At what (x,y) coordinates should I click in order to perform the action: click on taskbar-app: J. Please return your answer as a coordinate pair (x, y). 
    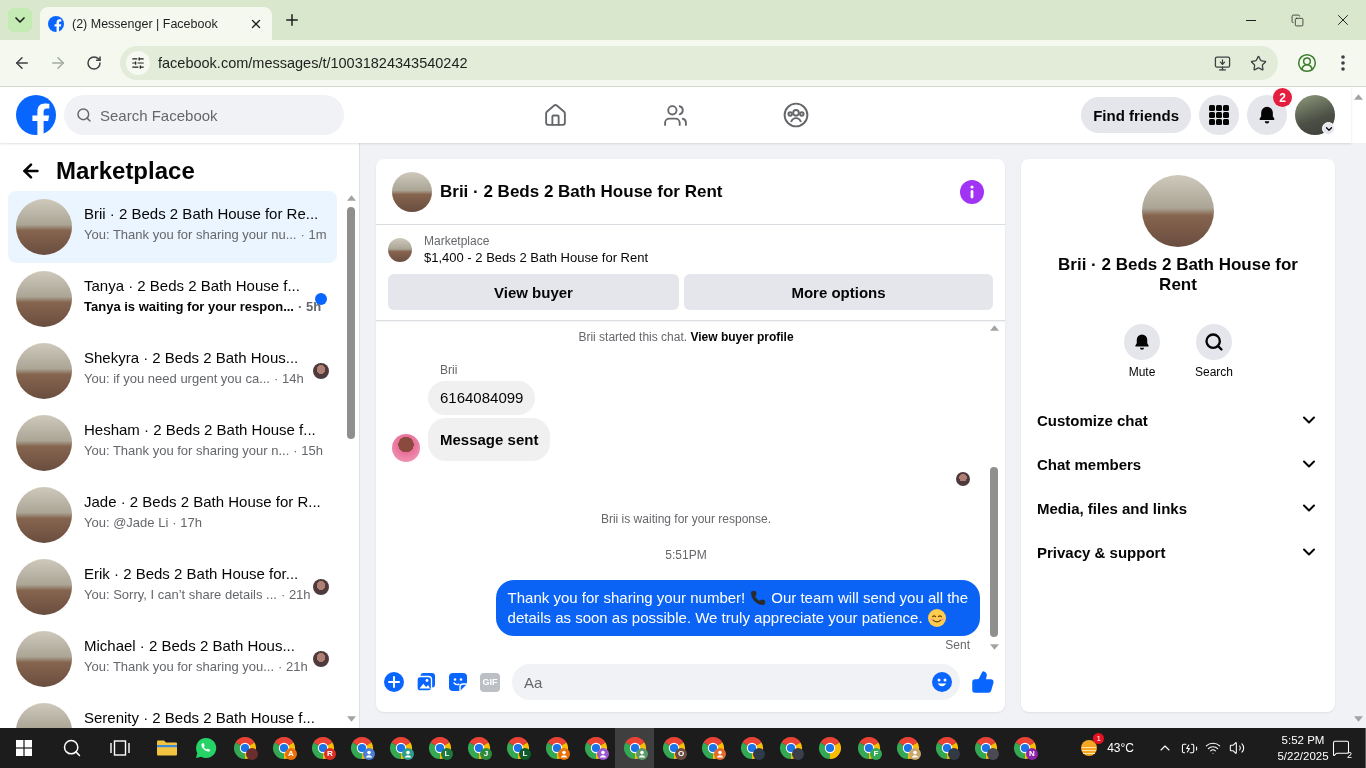
    Looking at the image, I should click on (478, 748).